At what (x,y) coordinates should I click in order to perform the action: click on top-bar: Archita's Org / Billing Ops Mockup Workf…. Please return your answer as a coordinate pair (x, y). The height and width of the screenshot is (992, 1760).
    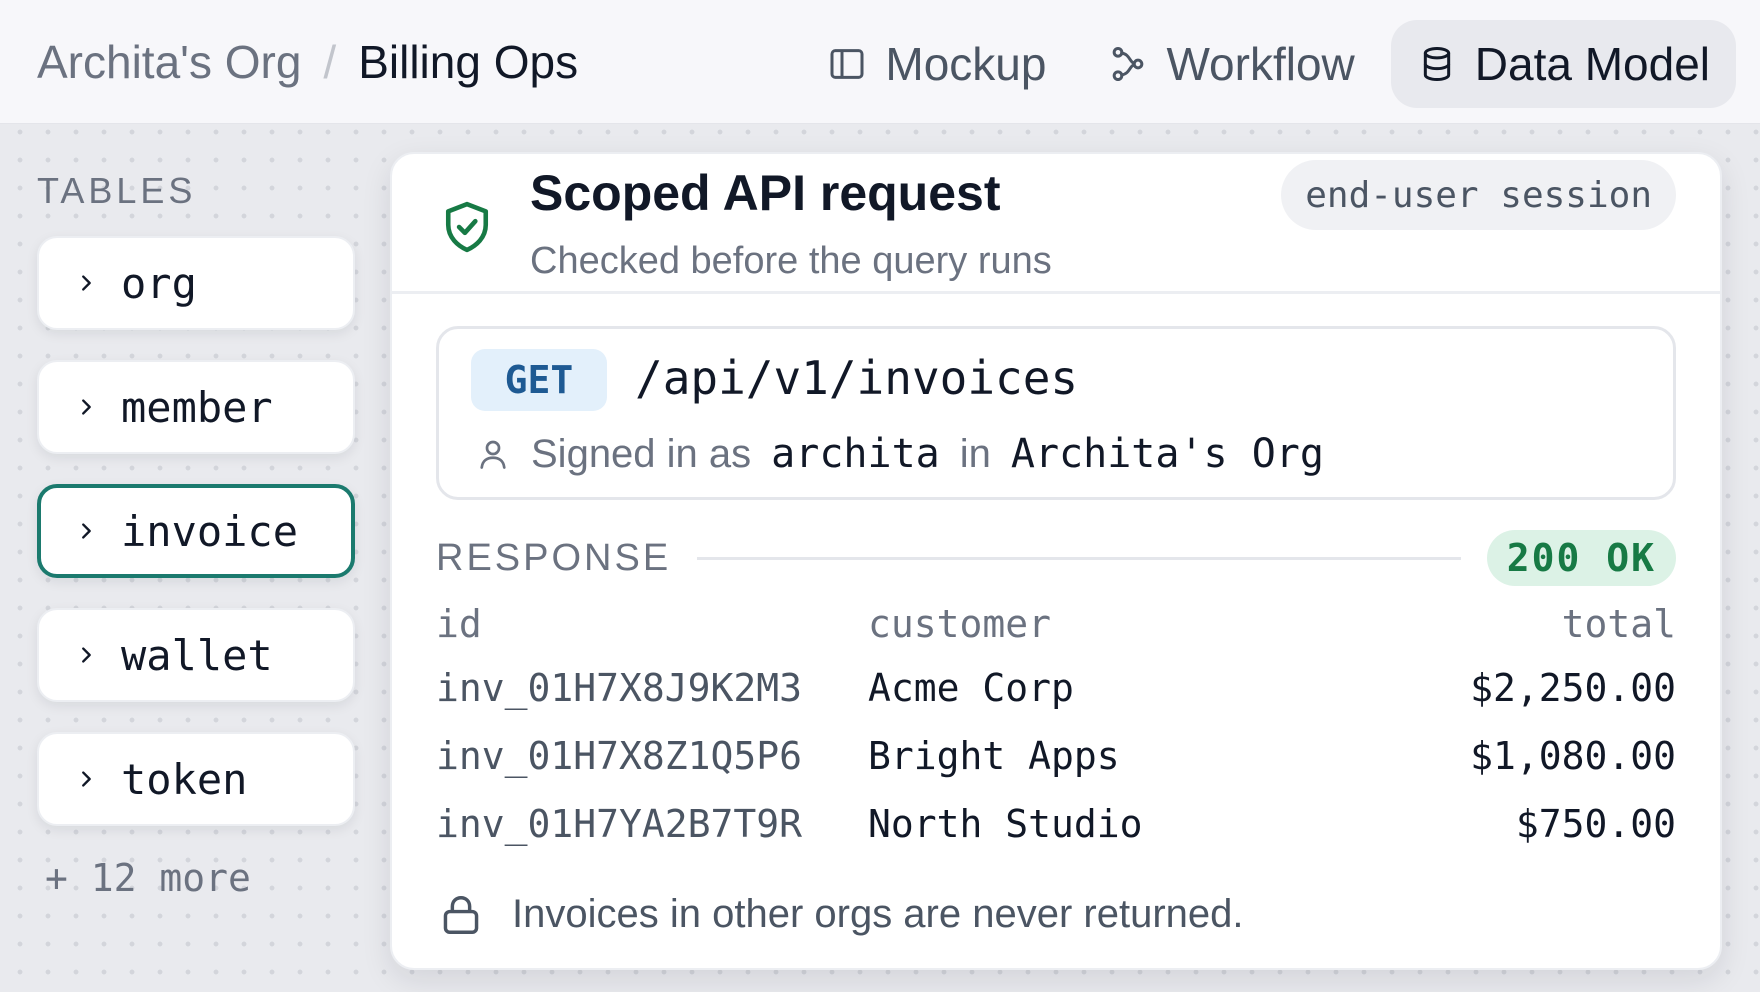
    Looking at the image, I should click on (880, 62).